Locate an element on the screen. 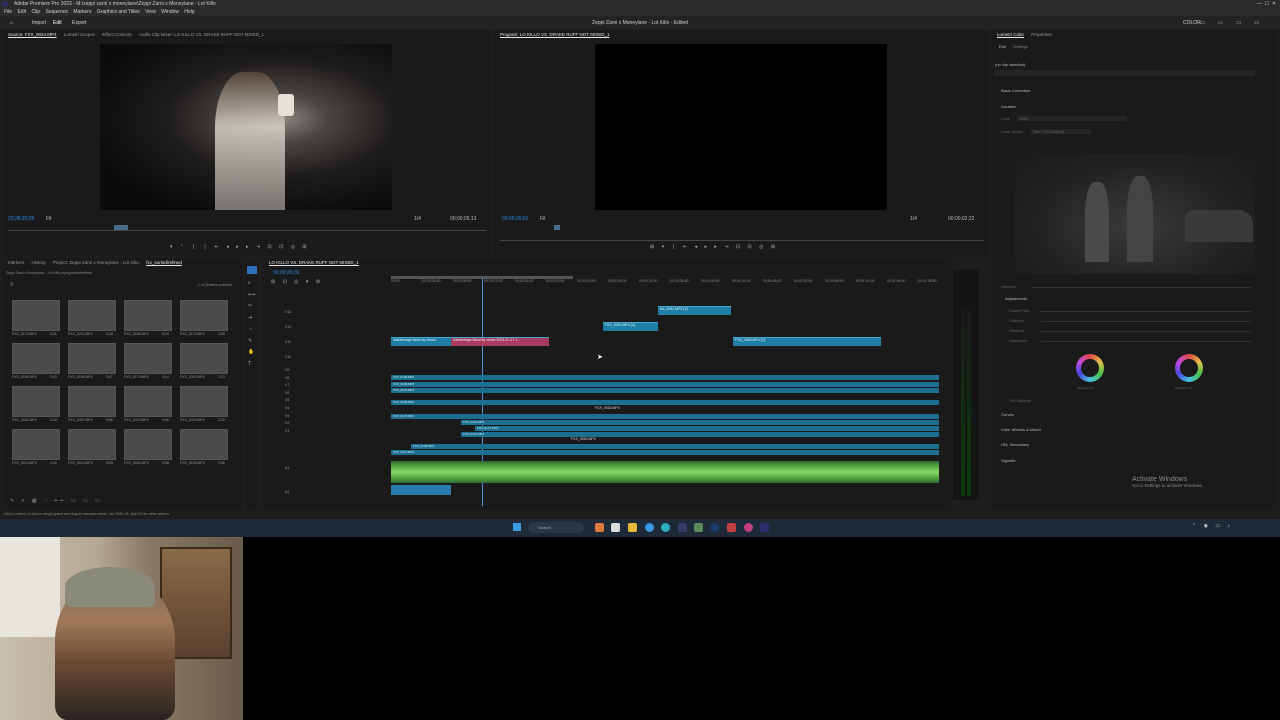 The width and height of the screenshot is (1280, 720). video-track-header: V4 is located at coordinates (287, 408).